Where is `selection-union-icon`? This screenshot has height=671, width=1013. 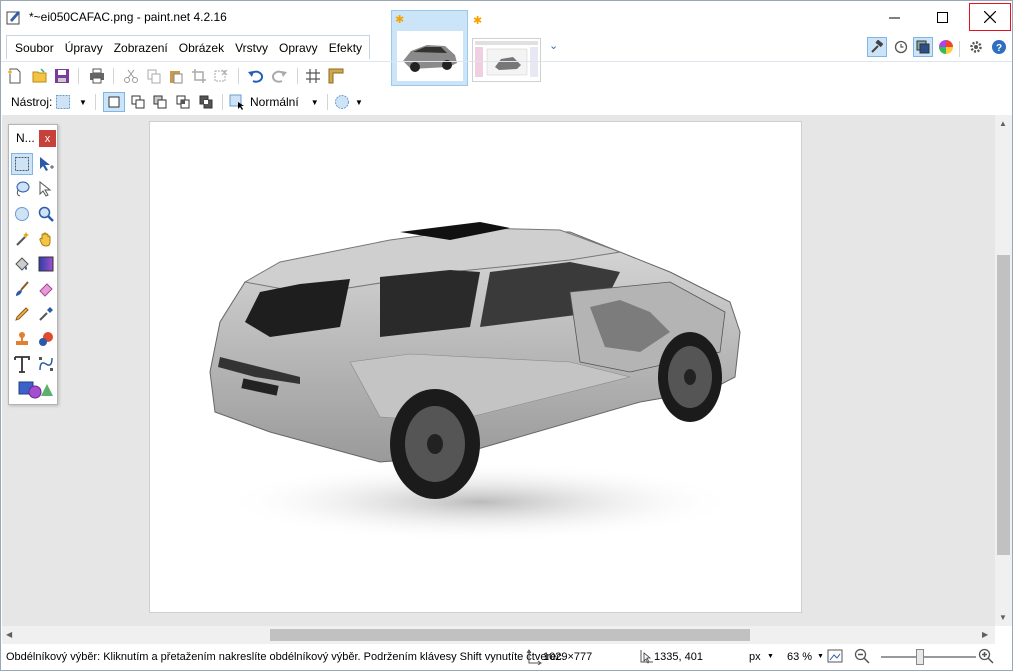
selection-union-icon is located at coordinates (138, 102).